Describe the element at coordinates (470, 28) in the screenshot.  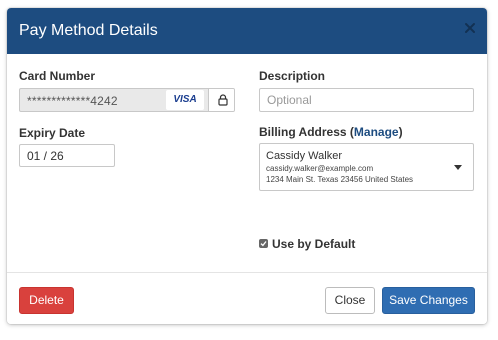
I see `close-icon` at that location.